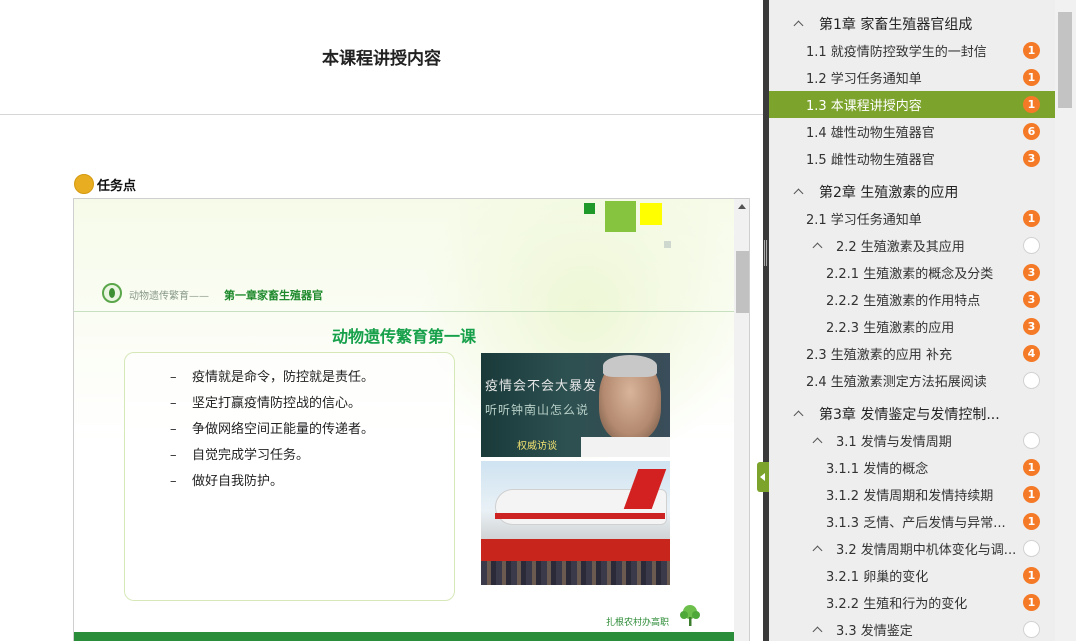 The width and height of the screenshot is (1076, 641). I want to click on toc-section: 1.4 雄性动物生殖器官 6, so click(912, 131).